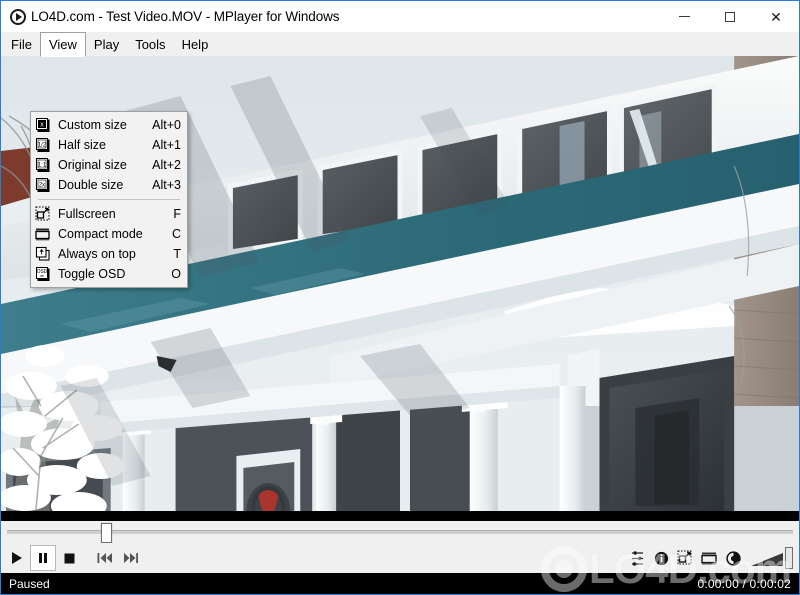 The image size is (800, 595). I want to click on svg-text: 2x, so click(42, 185).